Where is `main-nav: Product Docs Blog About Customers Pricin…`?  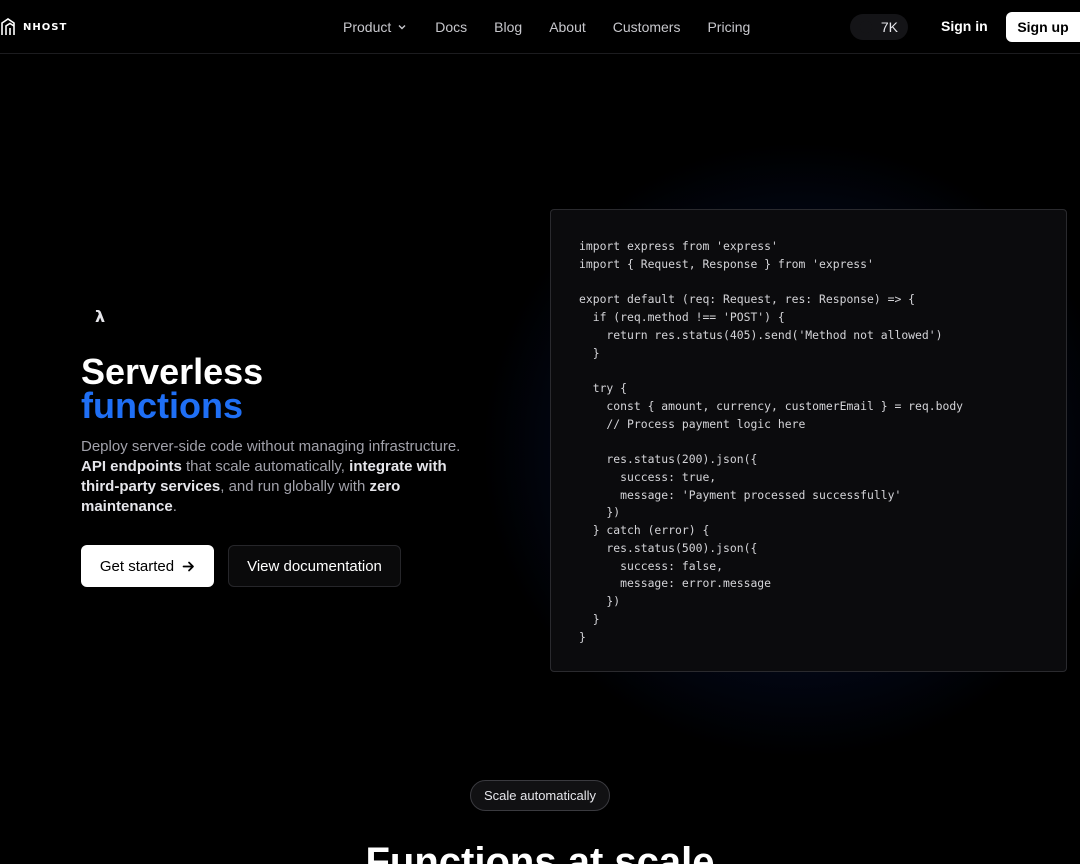 main-nav: Product Docs Blog About Customers Pricin… is located at coordinates (546, 27).